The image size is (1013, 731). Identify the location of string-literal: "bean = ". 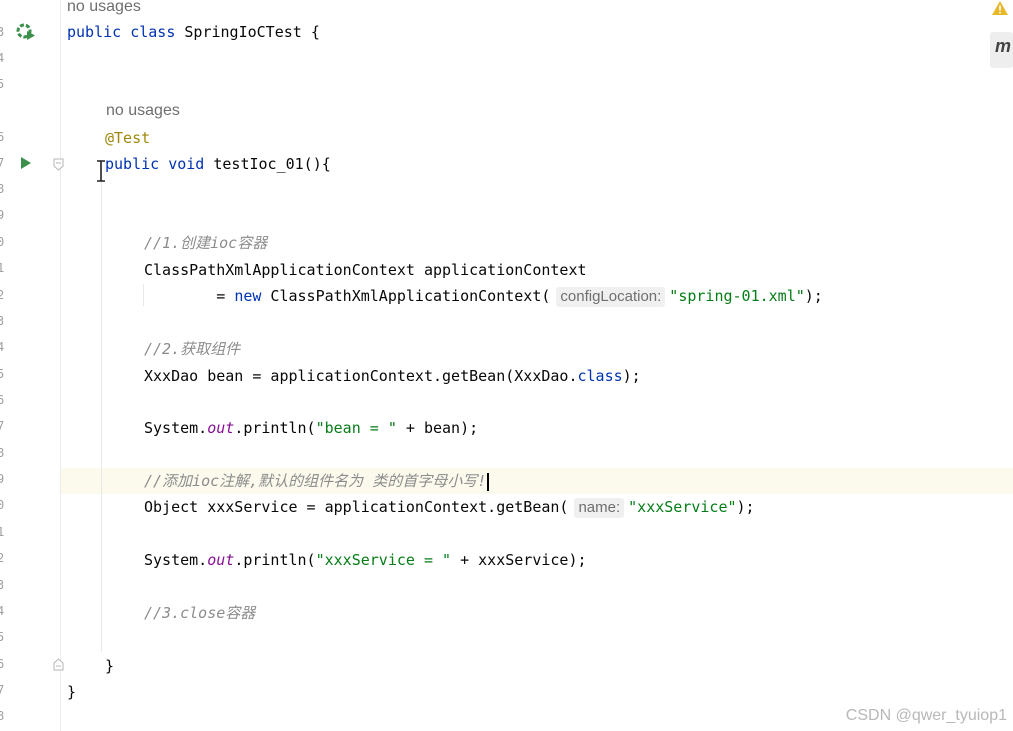
(356, 428).